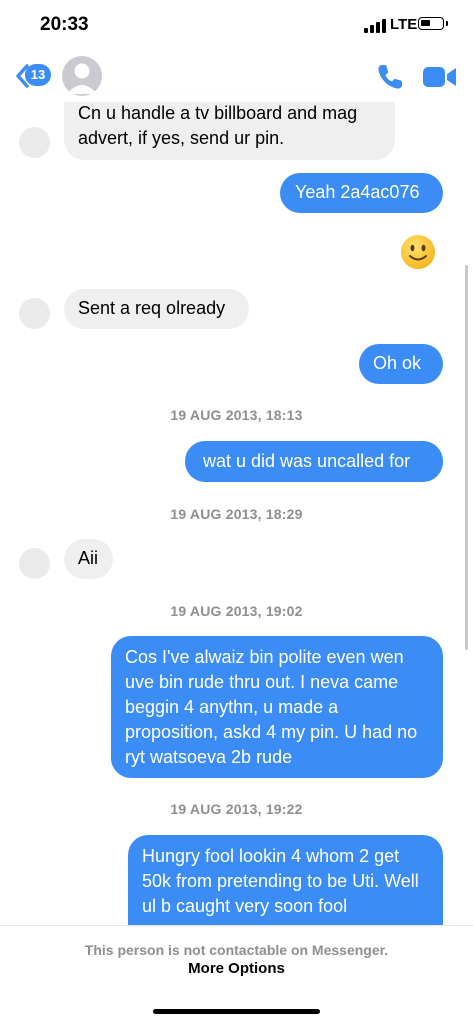 The height and width of the screenshot is (1024, 473). Describe the element at coordinates (440, 77) in the screenshot. I see `video-camera-icon` at that location.